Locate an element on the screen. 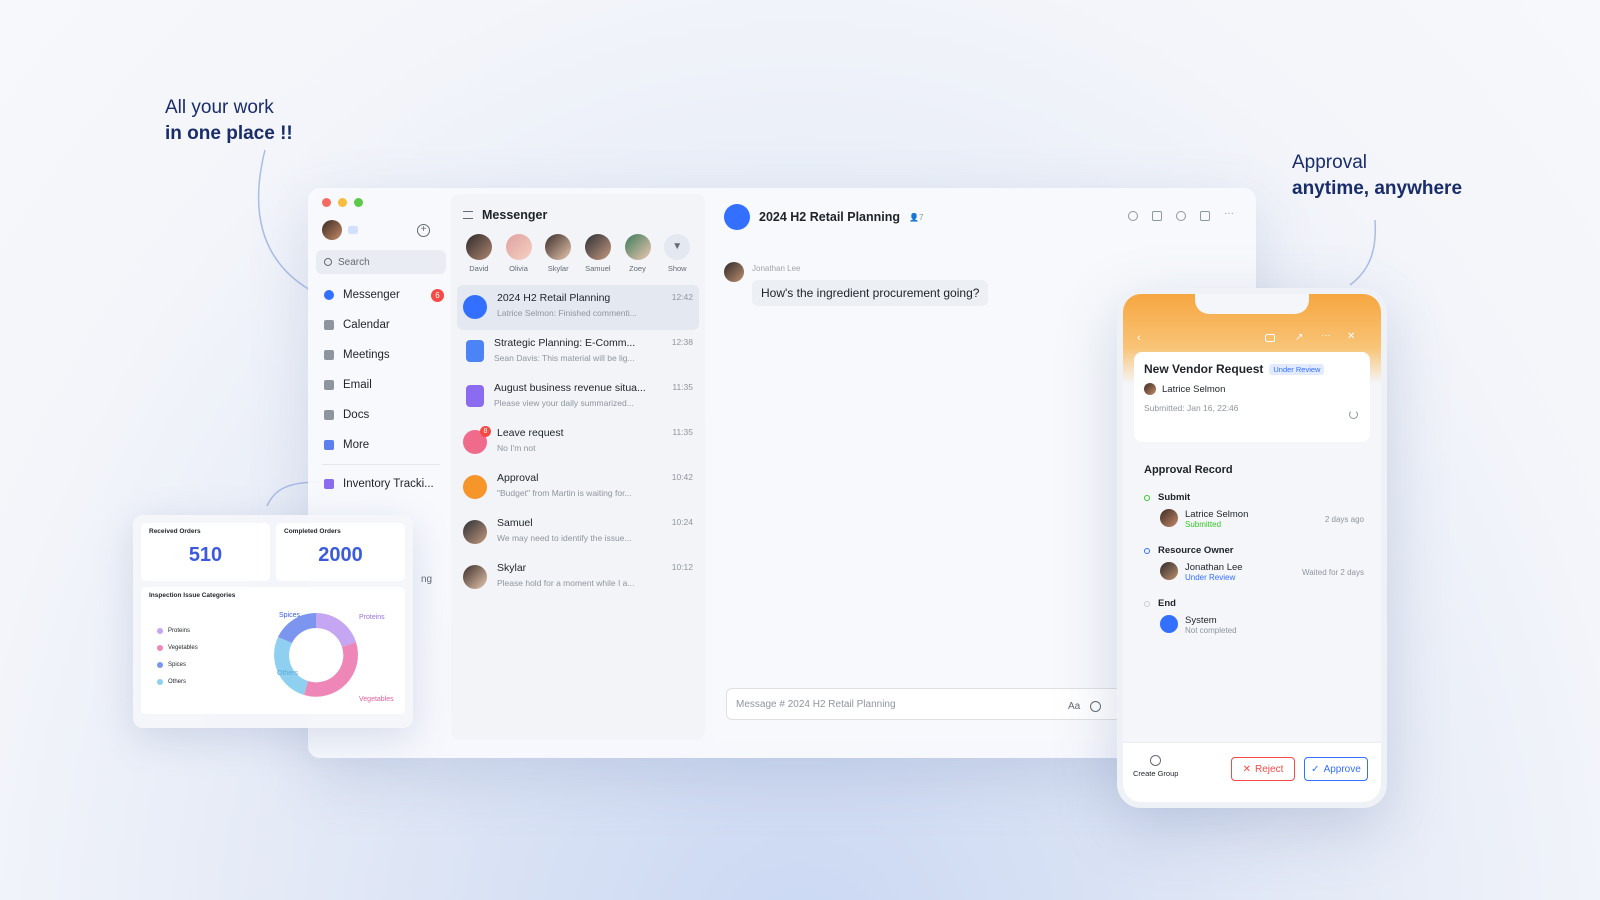 This screenshot has width=1600, height=900. contact-name: David is located at coordinates (479, 268).